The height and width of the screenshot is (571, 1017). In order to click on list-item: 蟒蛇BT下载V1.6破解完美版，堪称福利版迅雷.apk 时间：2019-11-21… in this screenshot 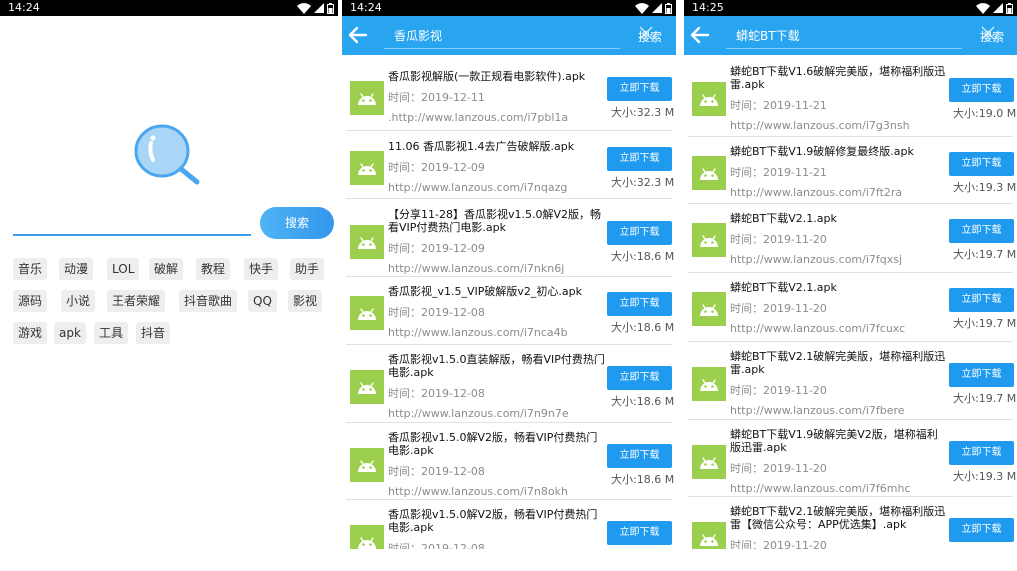, I will do `click(850, 96)`.